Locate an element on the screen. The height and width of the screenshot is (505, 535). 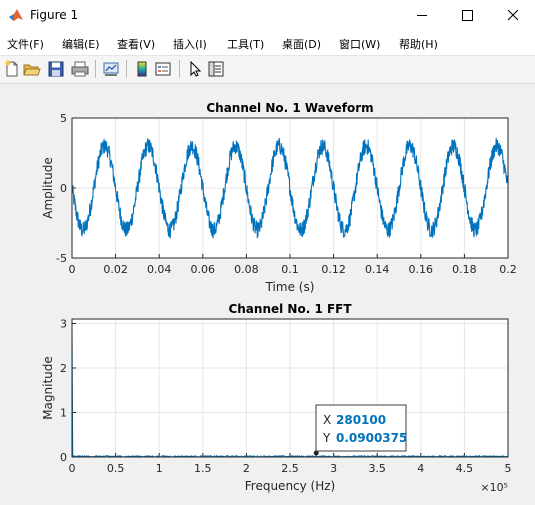
insert-legend-button is located at coordinates (163, 69).